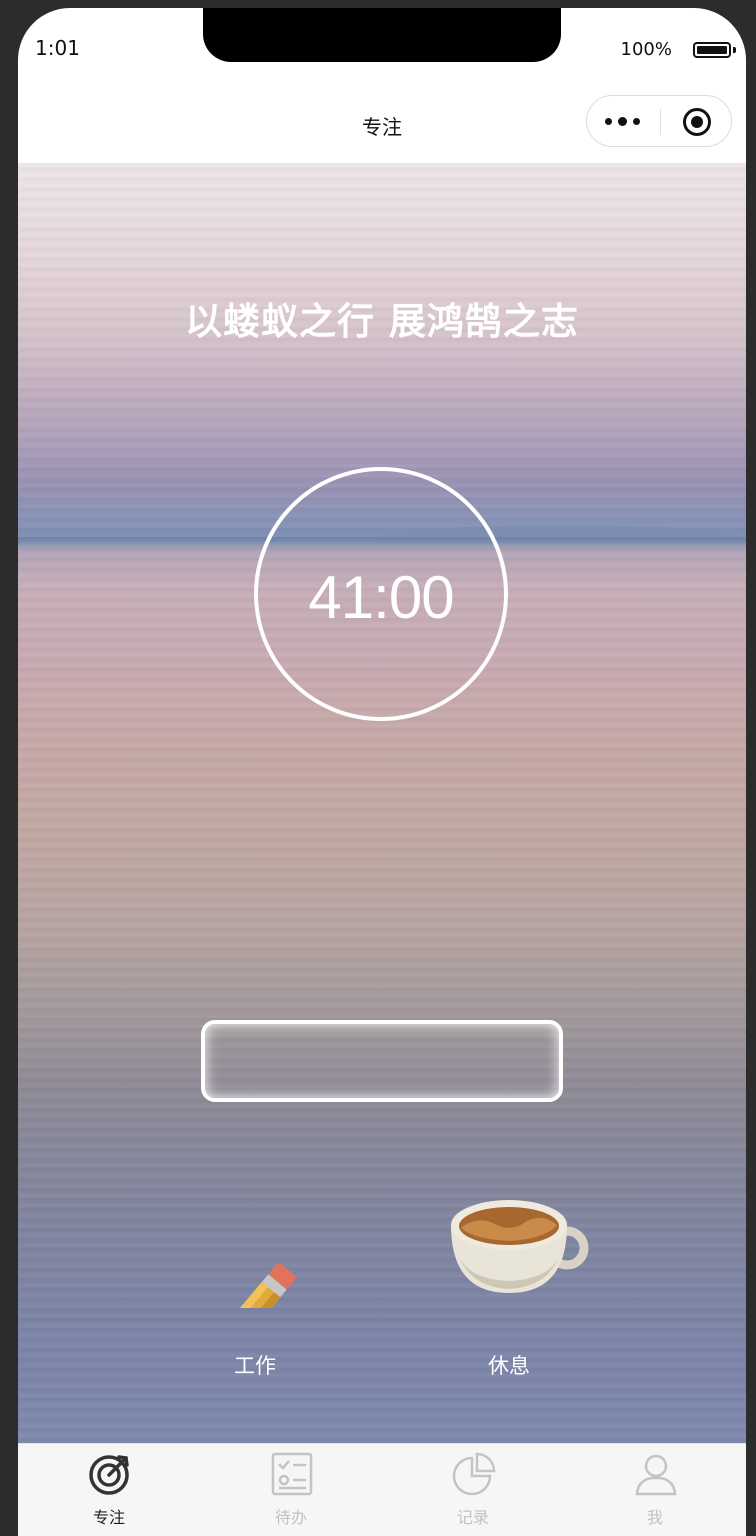 The height and width of the screenshot is (1536, 756). I want to click on tab-todo-label: 待办, so click(290, 1517).